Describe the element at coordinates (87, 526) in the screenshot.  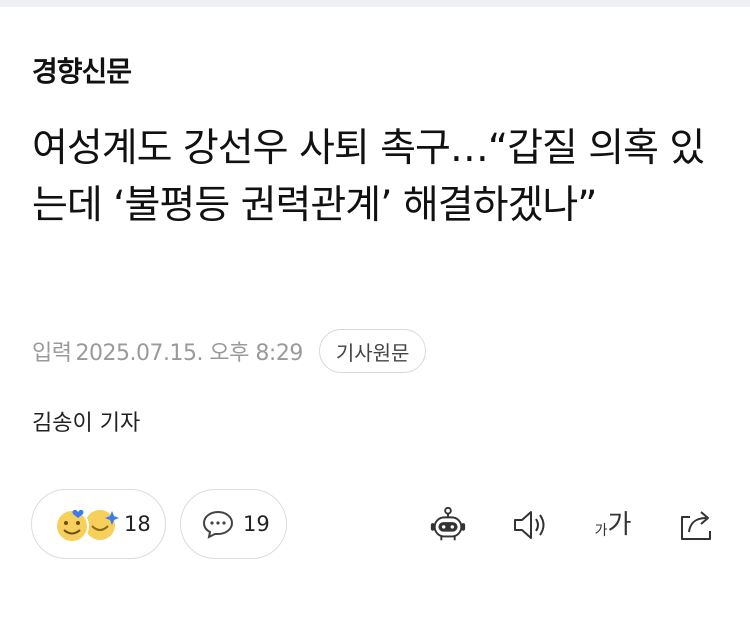
I see `smile-emoji-icon` at that location.